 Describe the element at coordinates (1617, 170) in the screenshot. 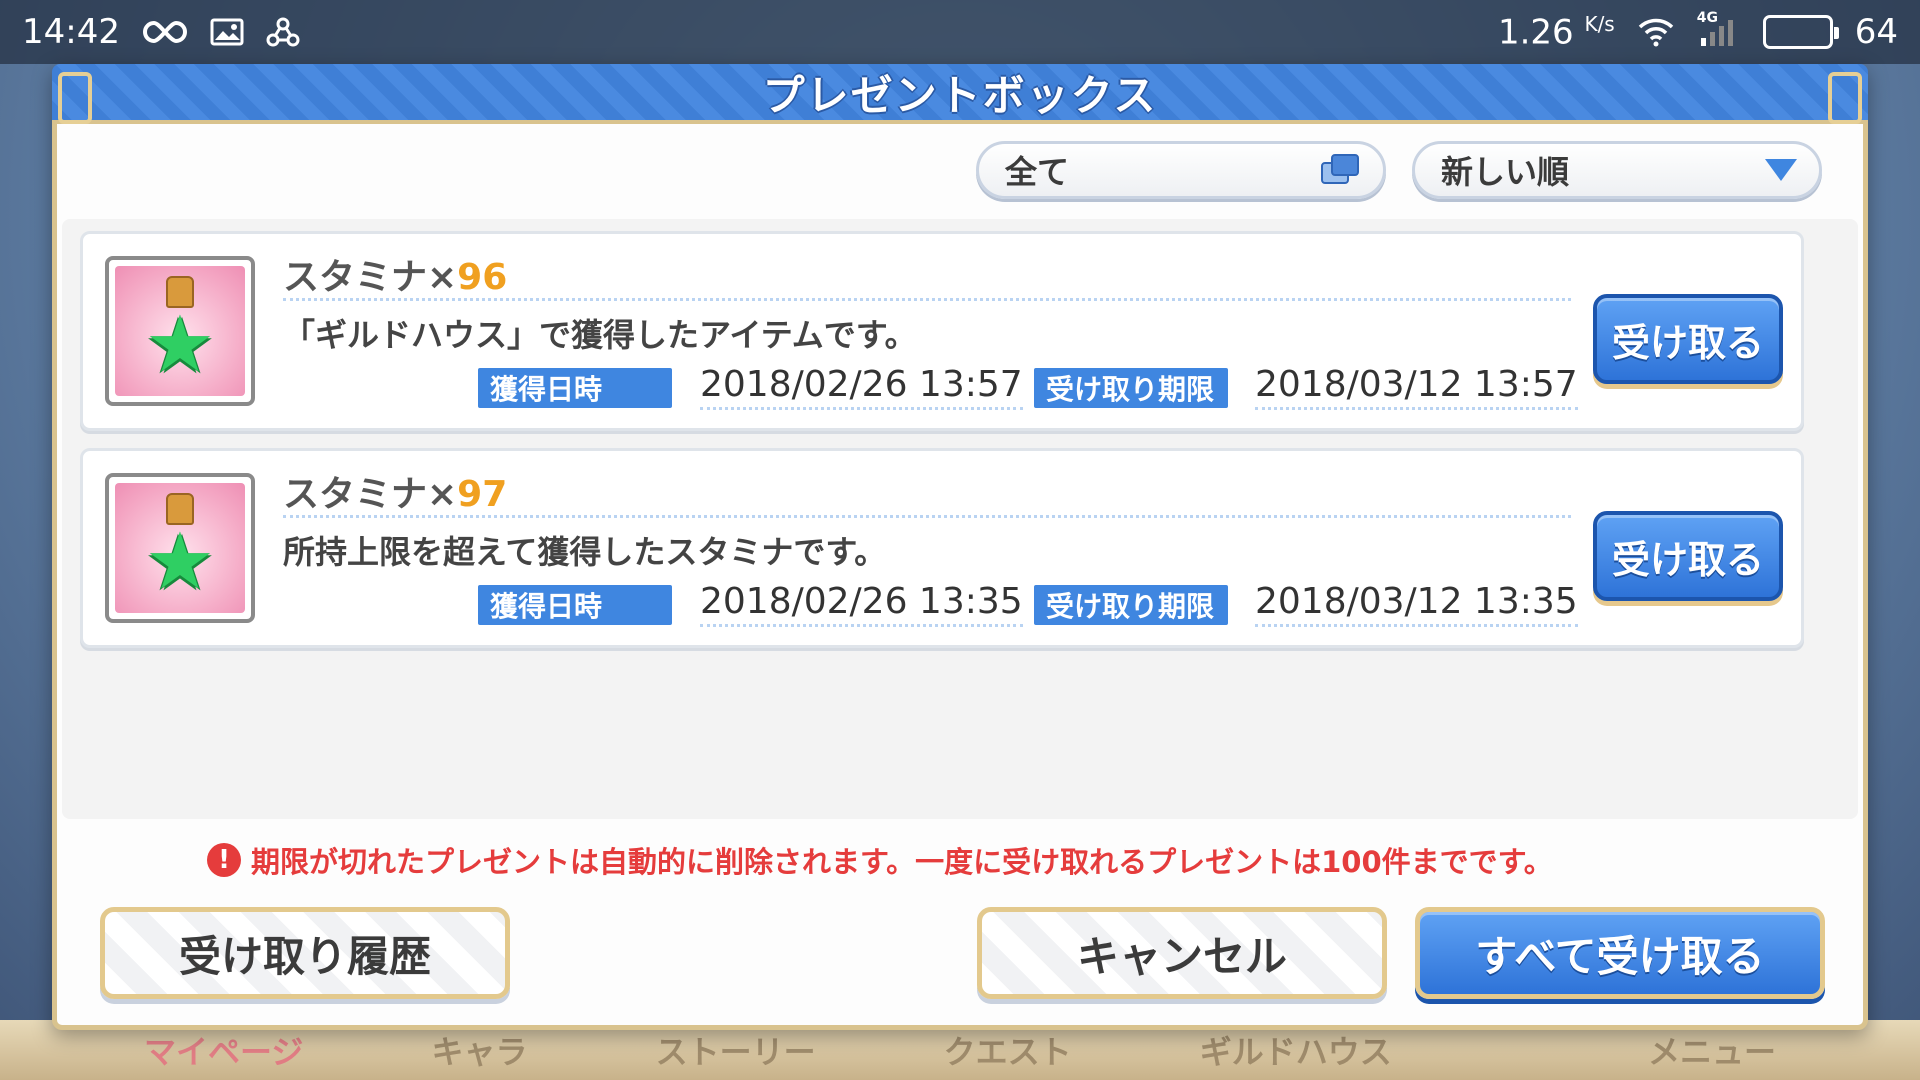

I see `sort-order-dropdown: 新しい順` at that location.